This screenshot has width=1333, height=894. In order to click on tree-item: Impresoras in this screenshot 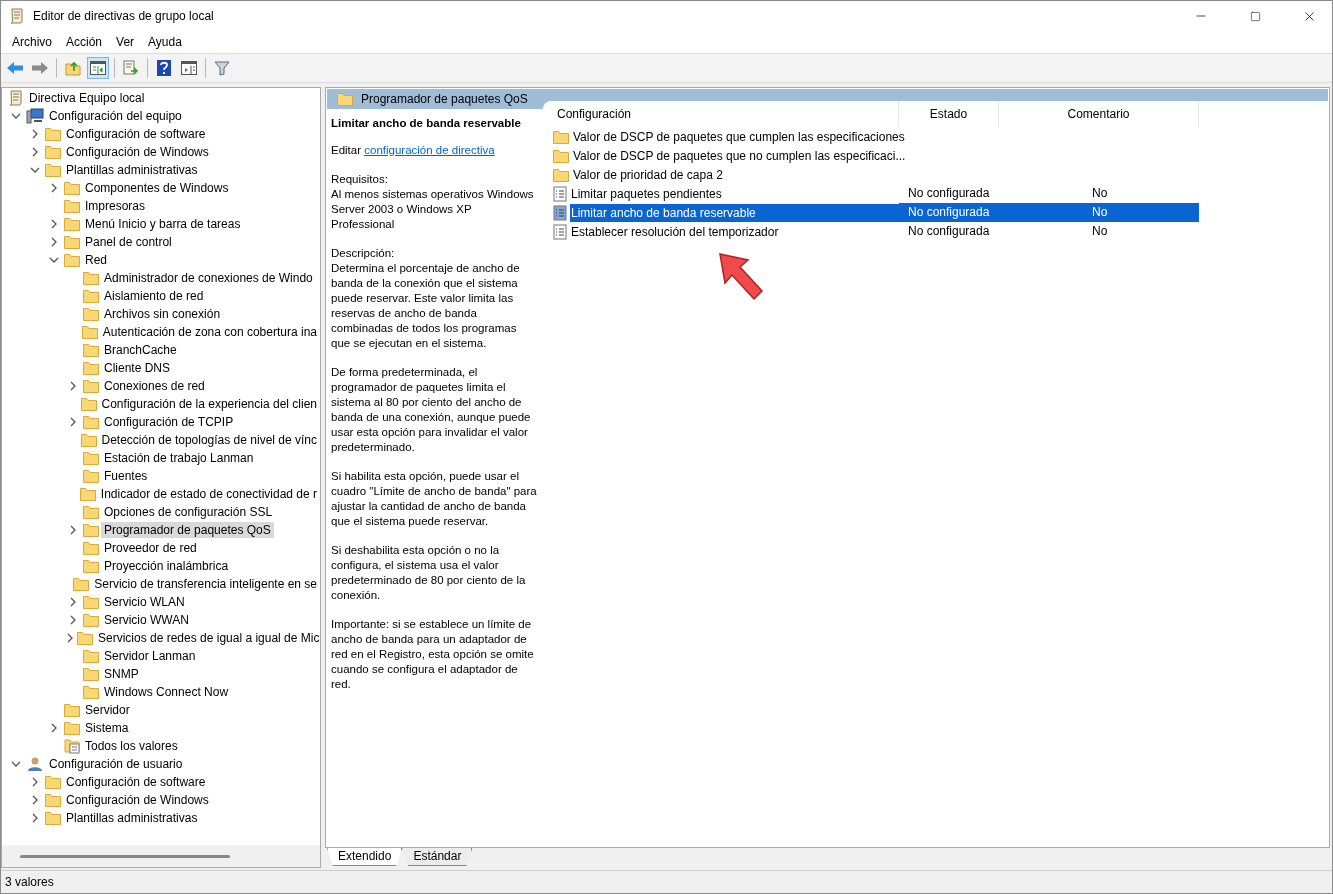, I will do `click(115, 206)`.